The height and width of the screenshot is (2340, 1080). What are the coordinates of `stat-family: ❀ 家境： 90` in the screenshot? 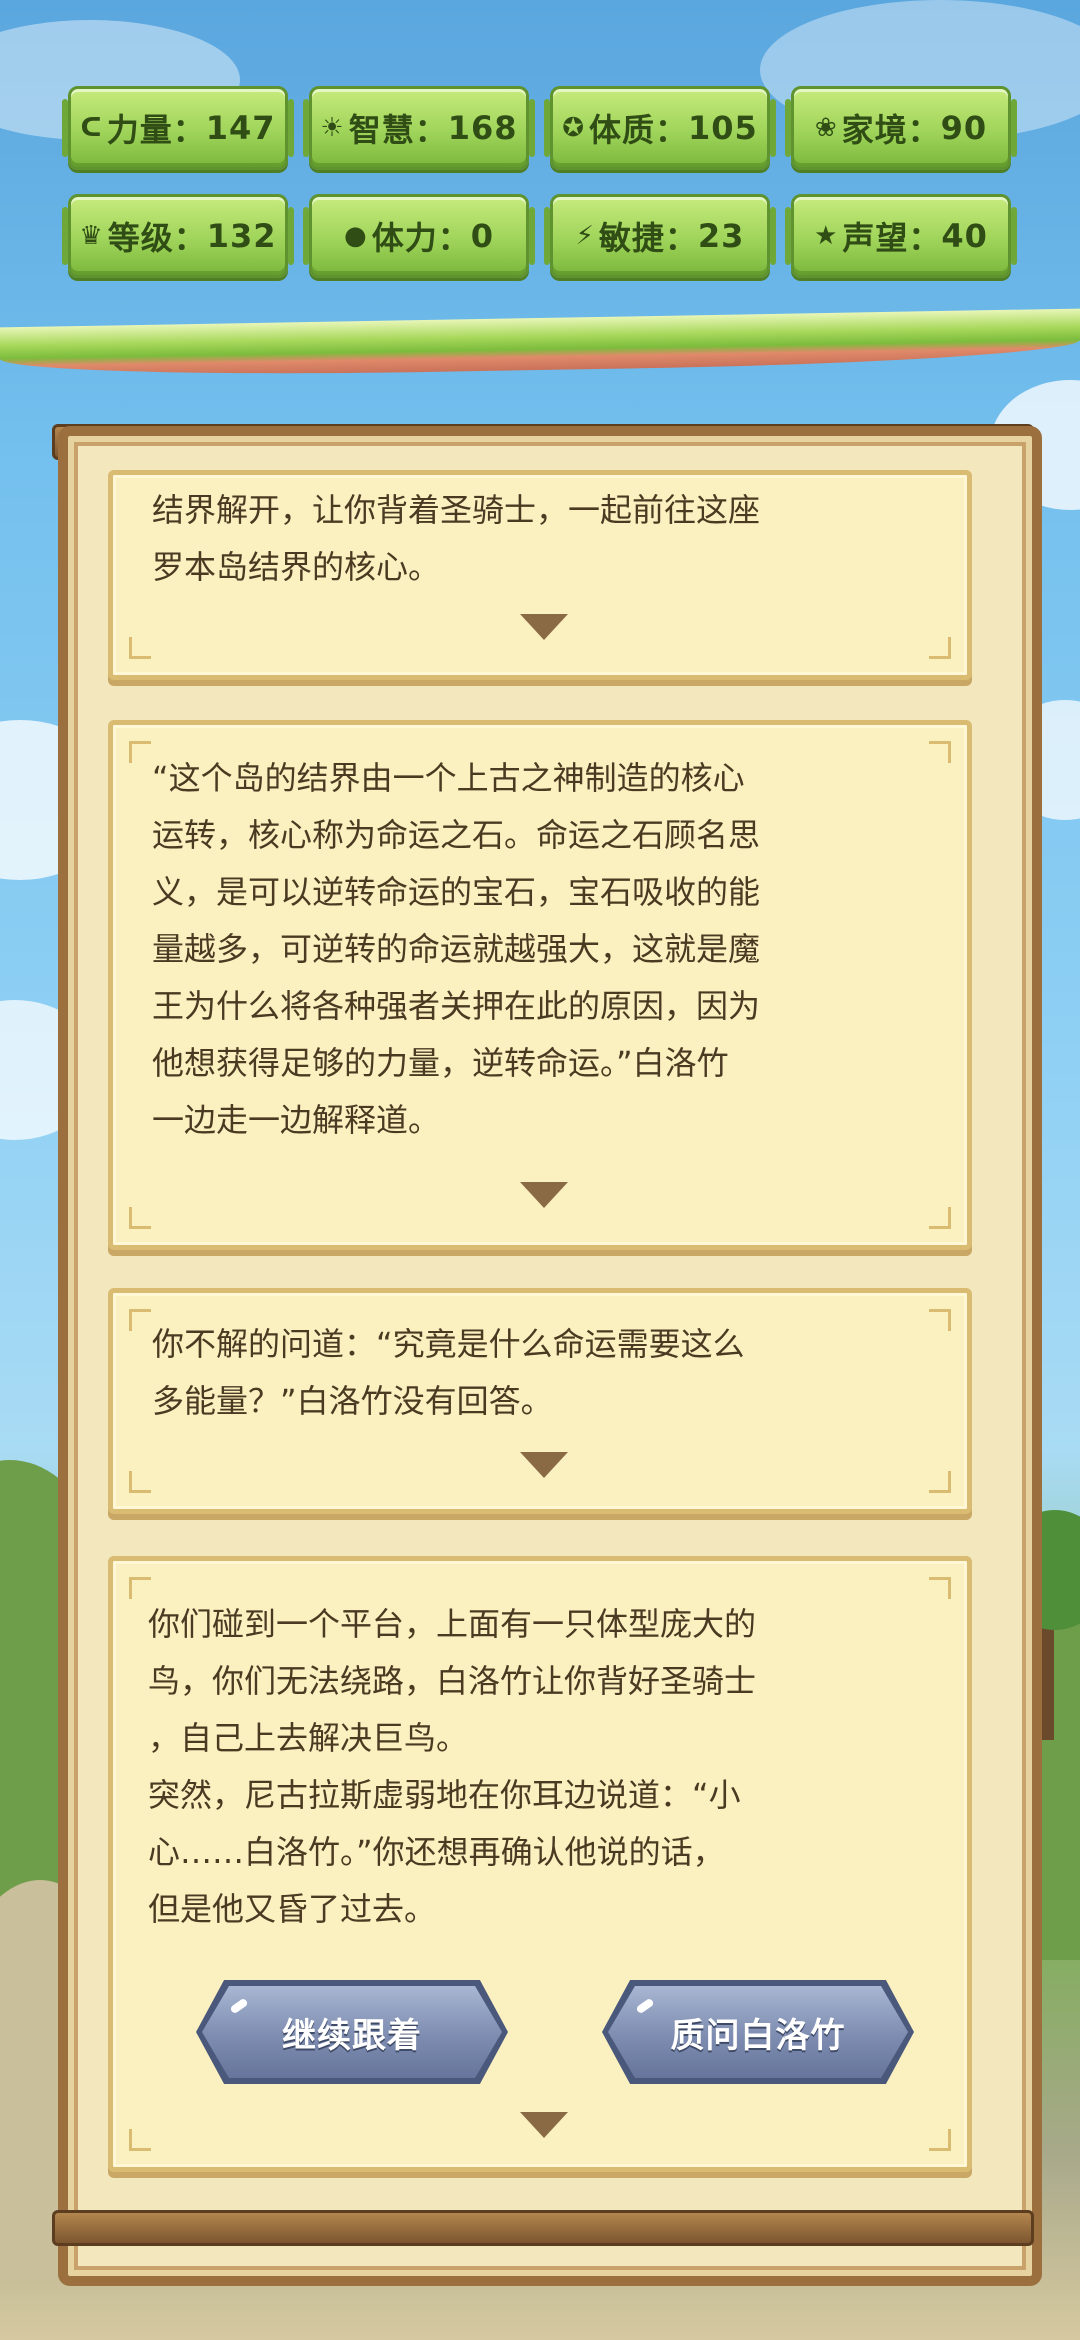 It's located at (901, 128).